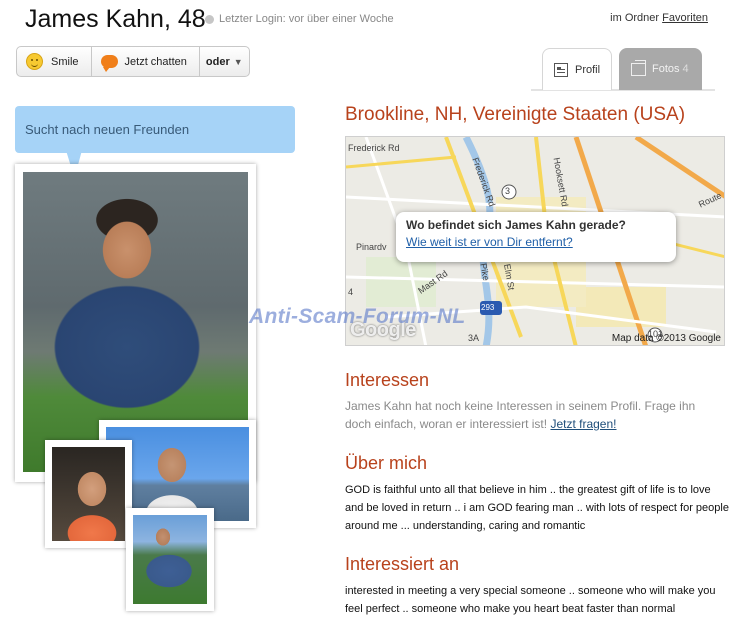  Describe the element at coordinates (488, 307) in the screenshot. I see `map-shield-293: 293` at that location.